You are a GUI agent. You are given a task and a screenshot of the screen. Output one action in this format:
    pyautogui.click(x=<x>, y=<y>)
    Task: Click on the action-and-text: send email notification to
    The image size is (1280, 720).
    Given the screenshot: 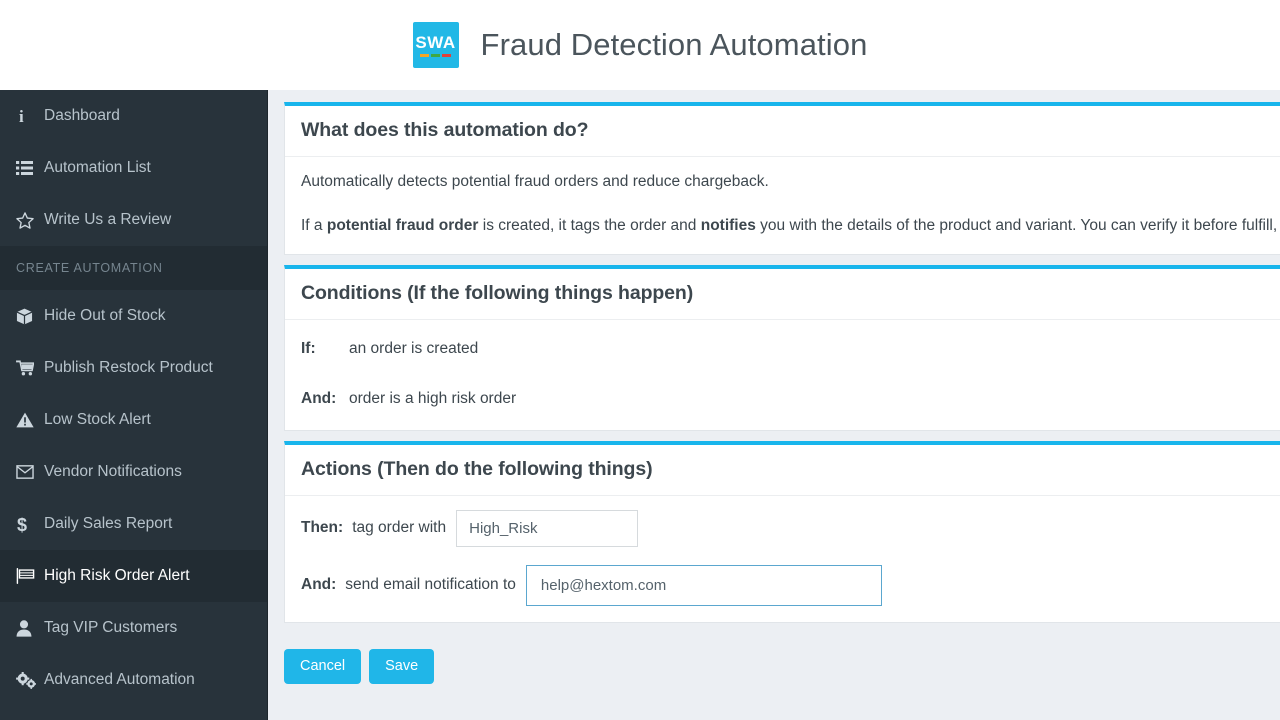 What is the action you would take?
    pyautogui.click(x=430, y=585)
    